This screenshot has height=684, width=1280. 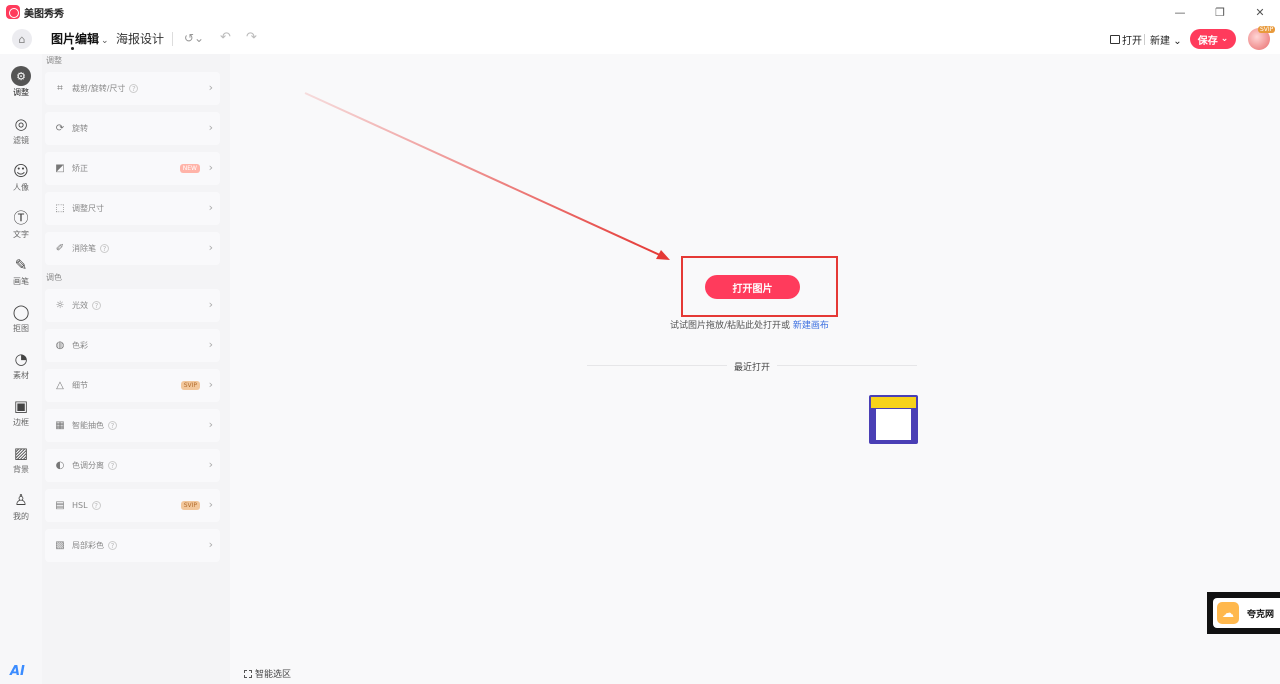 I want to click on recent-divider-right, so click(x=847, y=365).